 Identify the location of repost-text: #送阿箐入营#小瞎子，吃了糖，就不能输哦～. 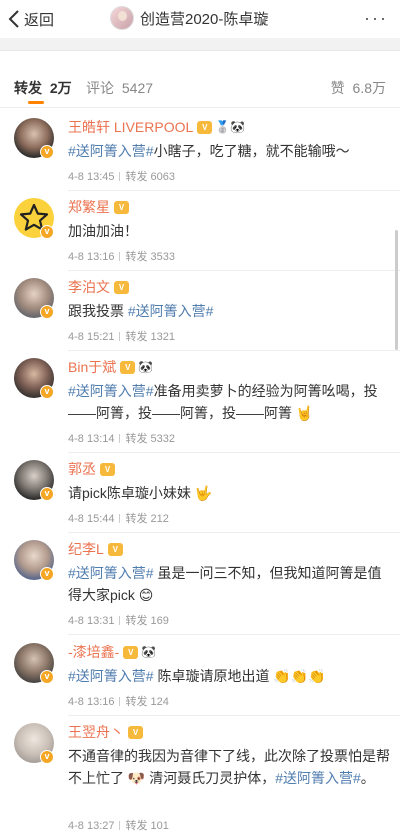
(229, 151).